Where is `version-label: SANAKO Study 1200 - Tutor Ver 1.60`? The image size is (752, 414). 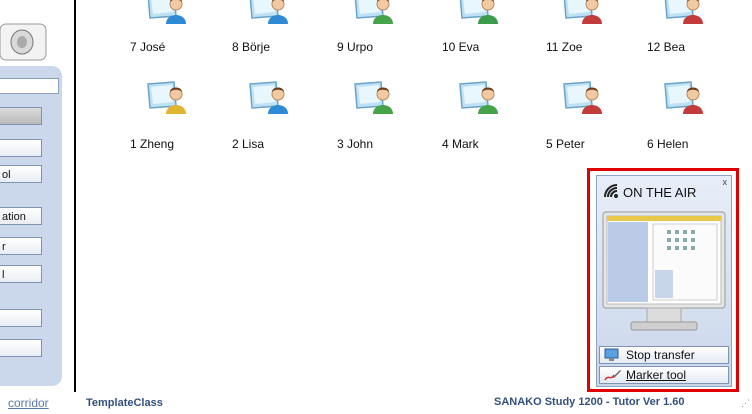 version-label: SANAKO Study 1200 - Tutor Ver 1.60 is located at coordinates (589, 402).